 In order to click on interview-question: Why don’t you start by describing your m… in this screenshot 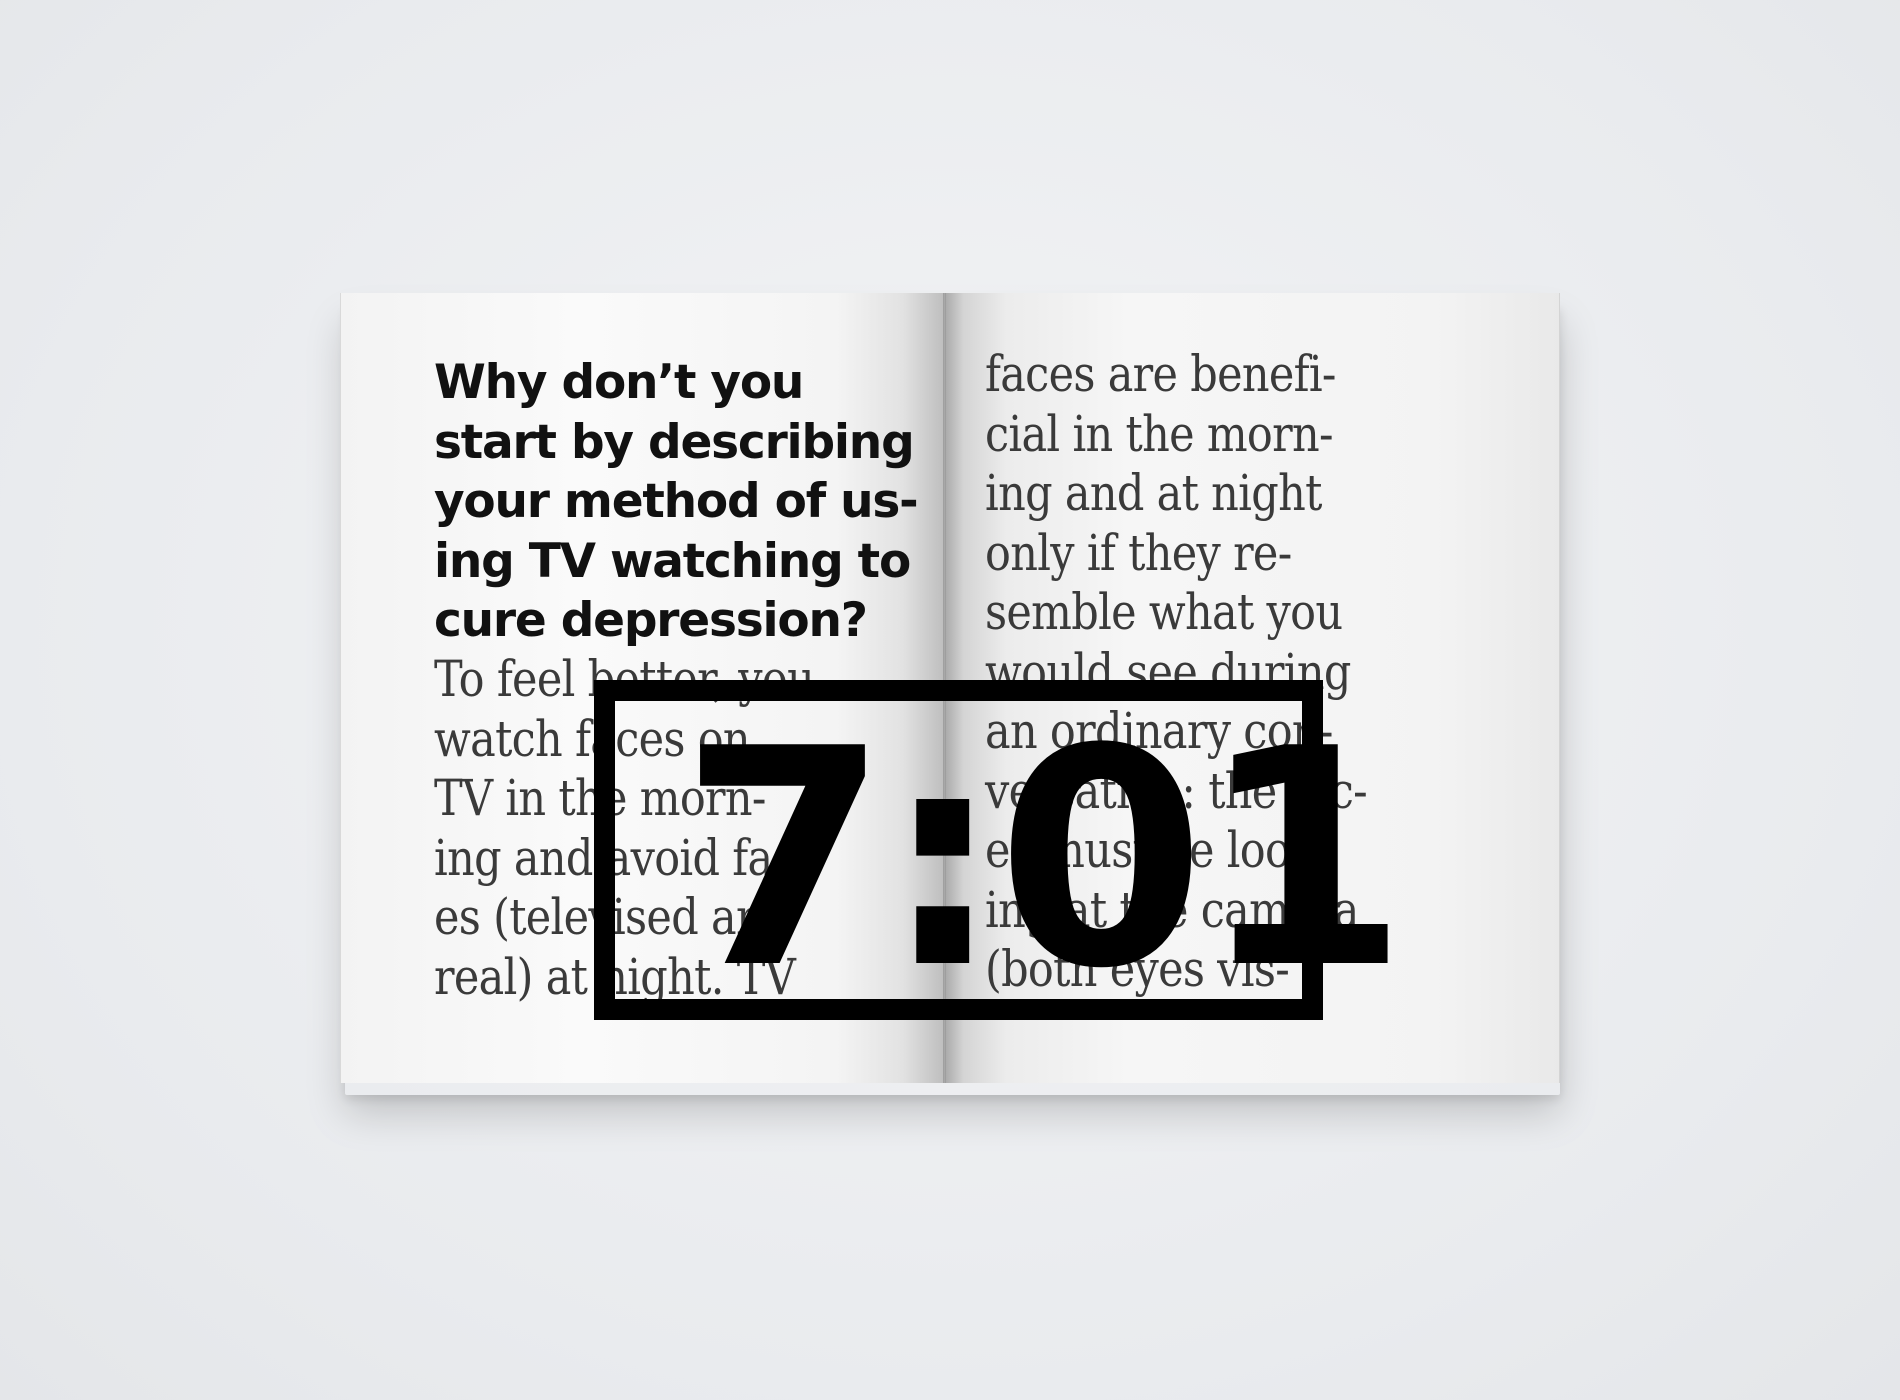, I will do `click(684, 502)`.